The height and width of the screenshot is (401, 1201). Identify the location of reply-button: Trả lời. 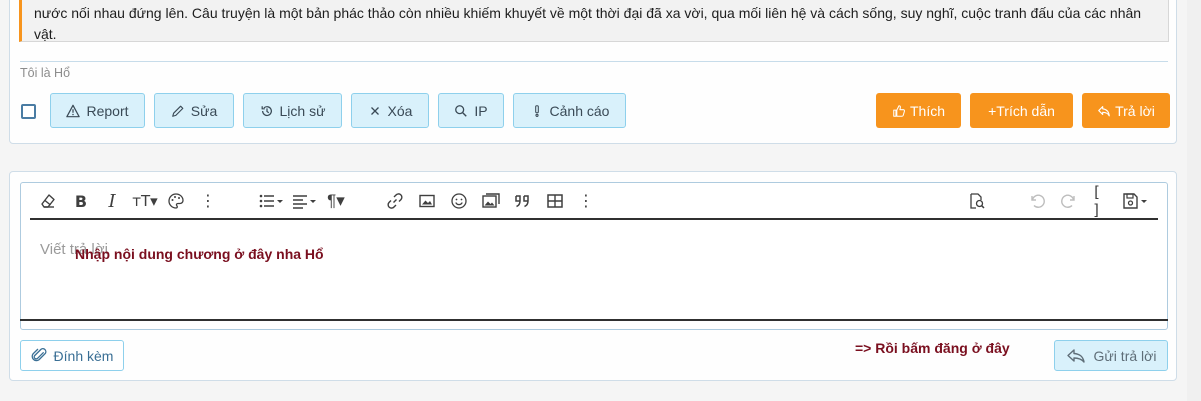
(1126, 110).